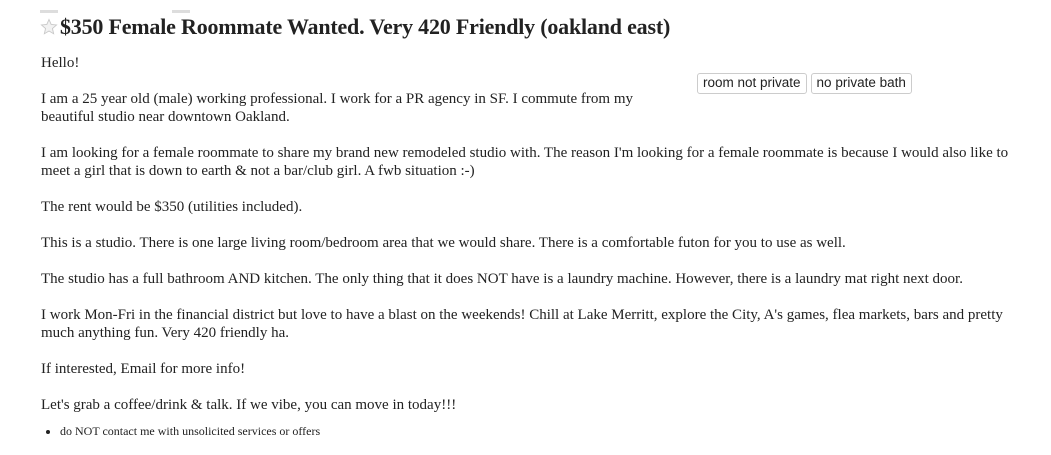 The width and height of the screenshot is (1051, 455). I want to click on star-icon, so click(49, 27).